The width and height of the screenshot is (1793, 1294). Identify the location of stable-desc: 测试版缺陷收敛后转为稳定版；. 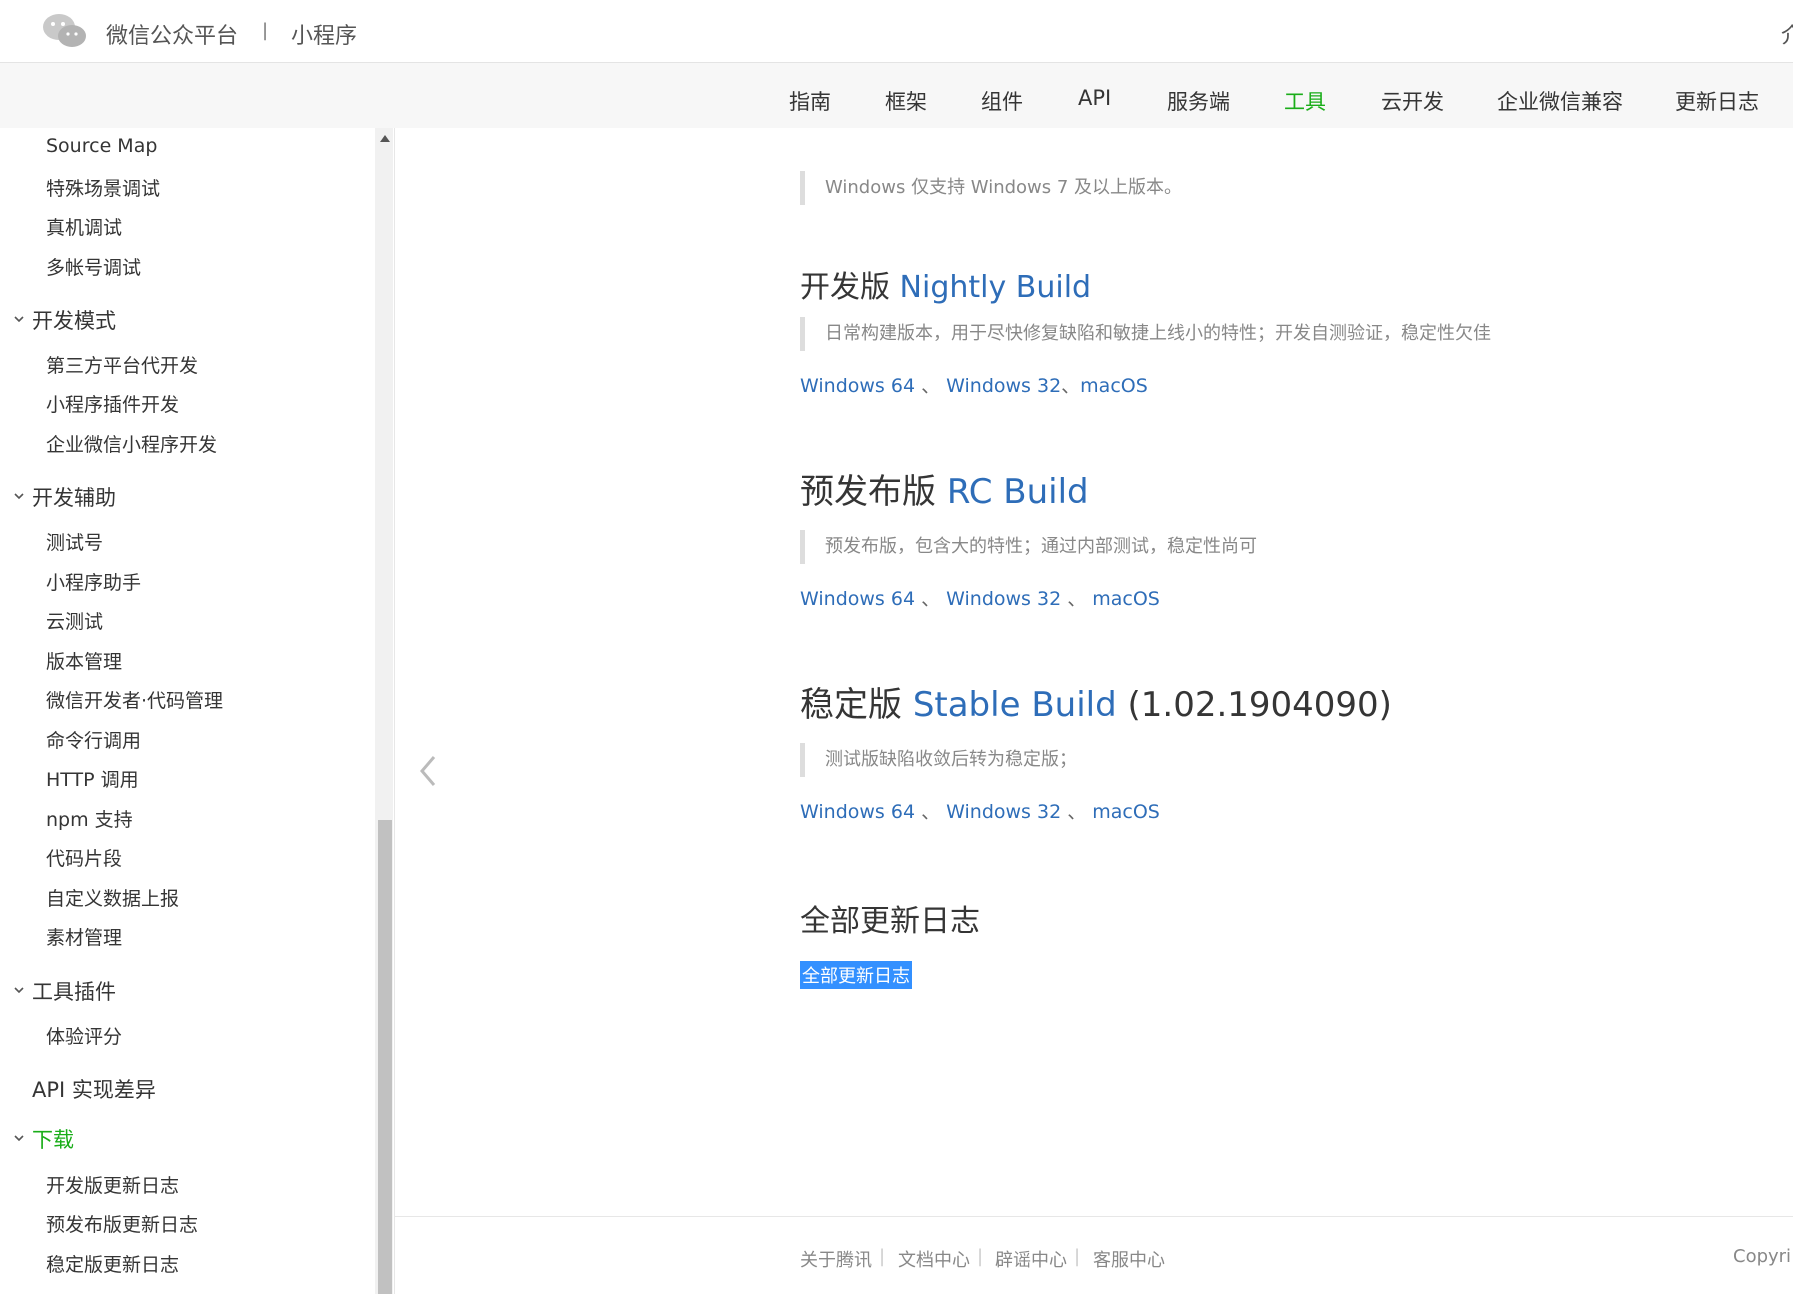
(938, 760).